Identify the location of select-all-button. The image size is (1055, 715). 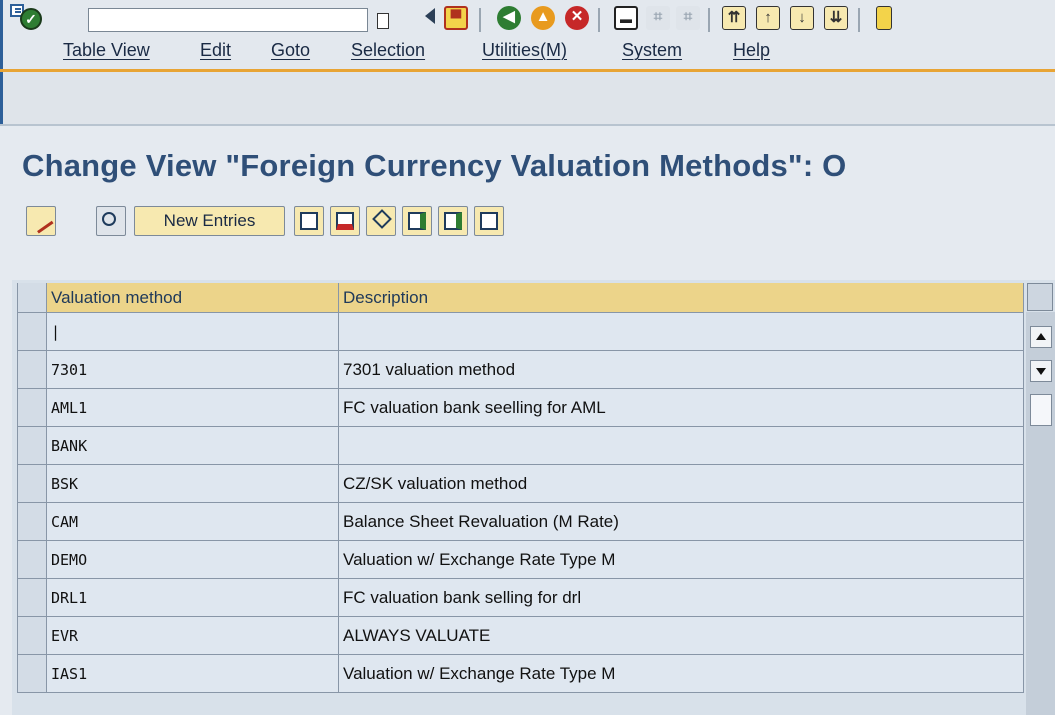
(417, 221).